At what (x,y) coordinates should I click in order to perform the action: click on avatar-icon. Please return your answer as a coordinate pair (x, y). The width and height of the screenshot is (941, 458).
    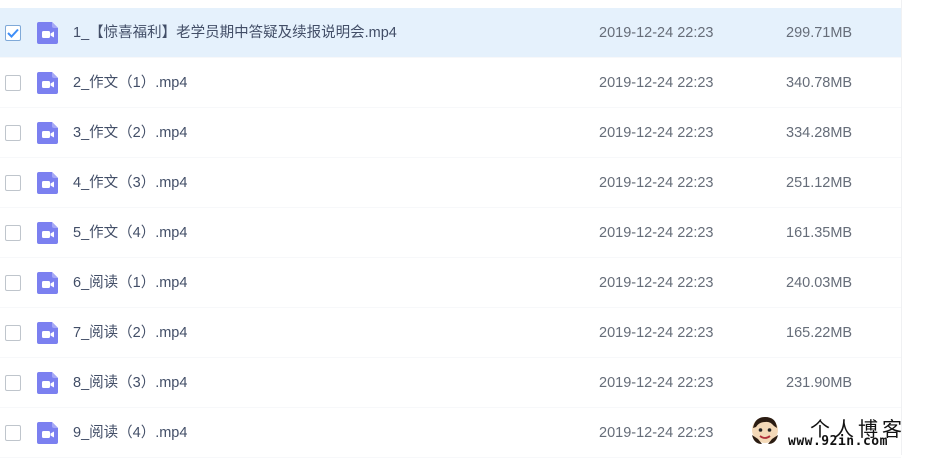
    Looking at the image, I should click on (765, 430).